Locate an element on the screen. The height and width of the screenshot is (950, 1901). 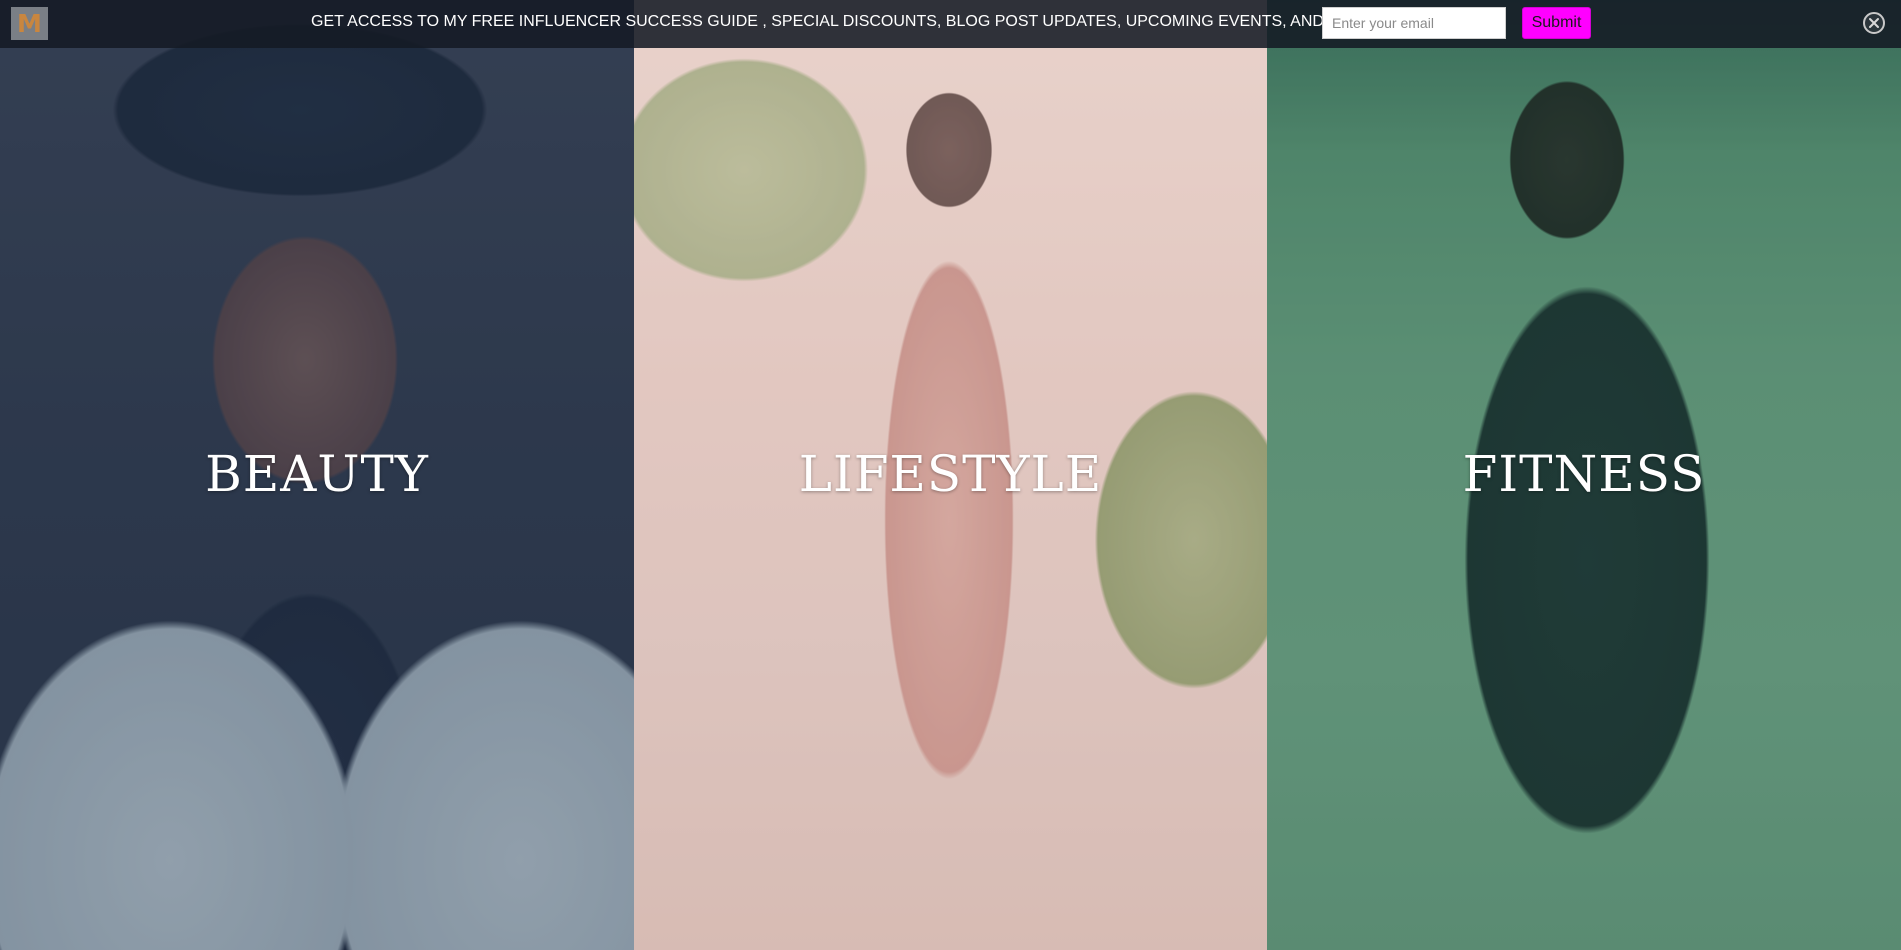
logo-letter: M is located at coordinates (29, 23).